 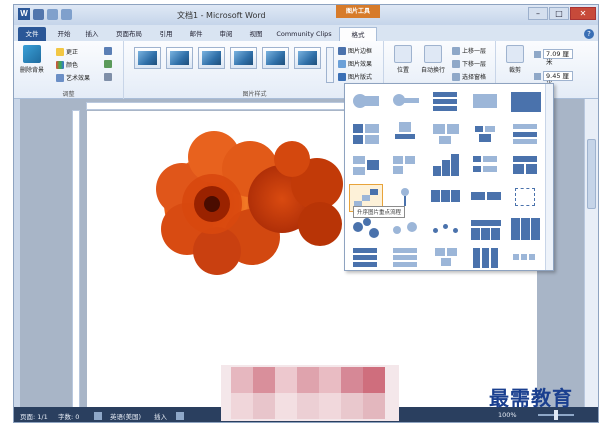 I want to click on color-button: 颜色, so click(x=67, y=64).